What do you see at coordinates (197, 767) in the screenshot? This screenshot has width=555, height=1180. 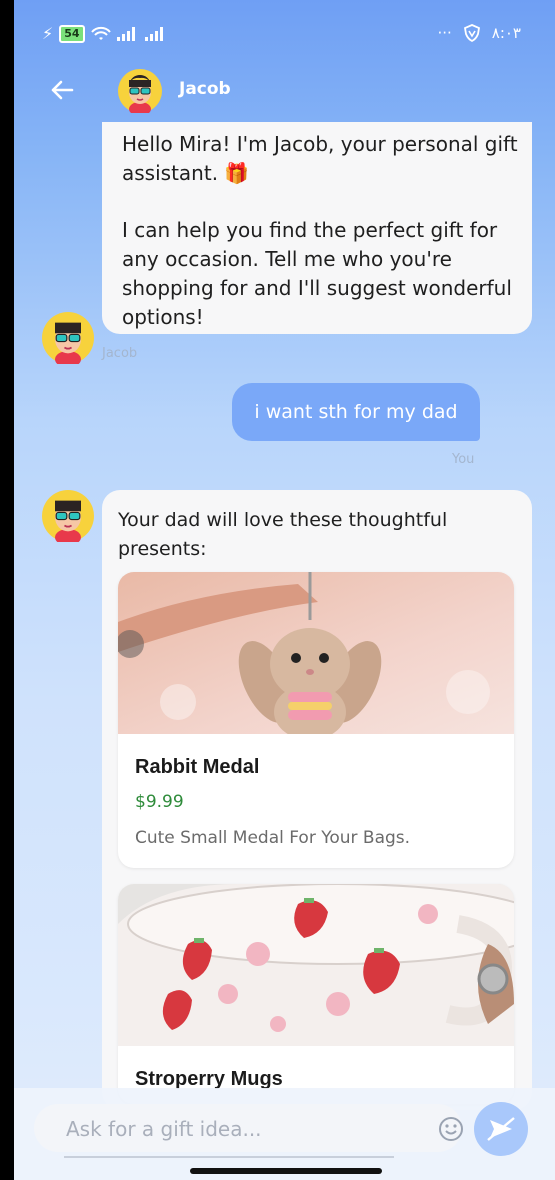 I see `product-title: Rabbit Medal` at bounding box center [197, 767].